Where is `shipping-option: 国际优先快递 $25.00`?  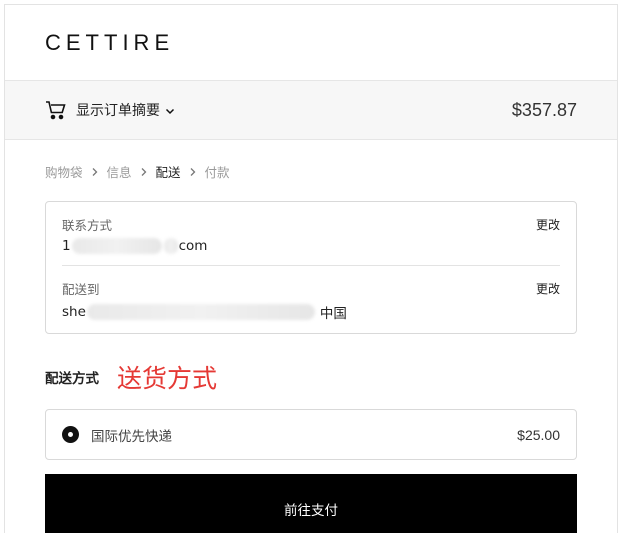 shipping-option: 国际优先快递 $25.00 is located at coordinates (311, 434).